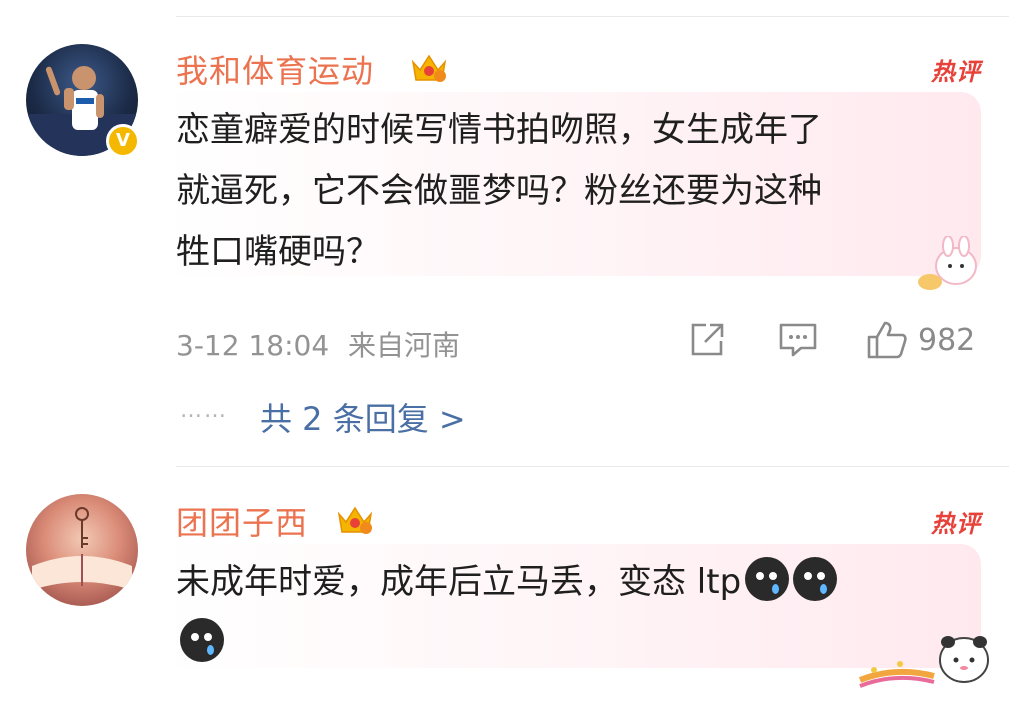 The image size is (1009, 722). I want to click on comment-button, so click(798, 340).